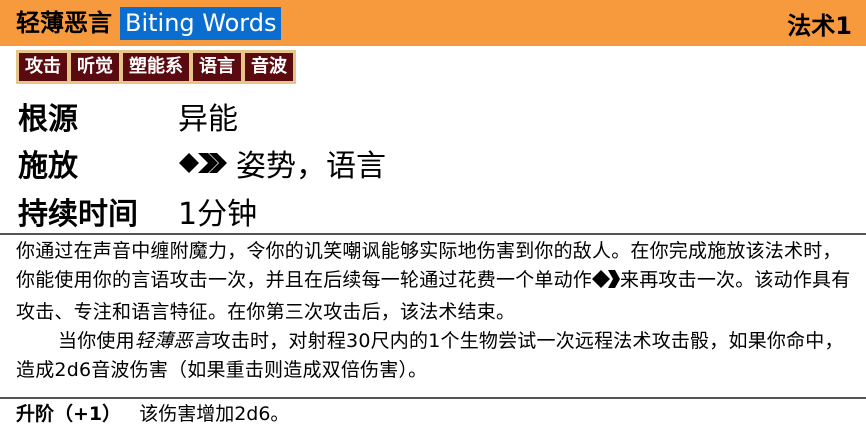  What do you see at coordinates (433, 234) in the screenshot?
I see `divider-top` at bounding box center [433, 234].